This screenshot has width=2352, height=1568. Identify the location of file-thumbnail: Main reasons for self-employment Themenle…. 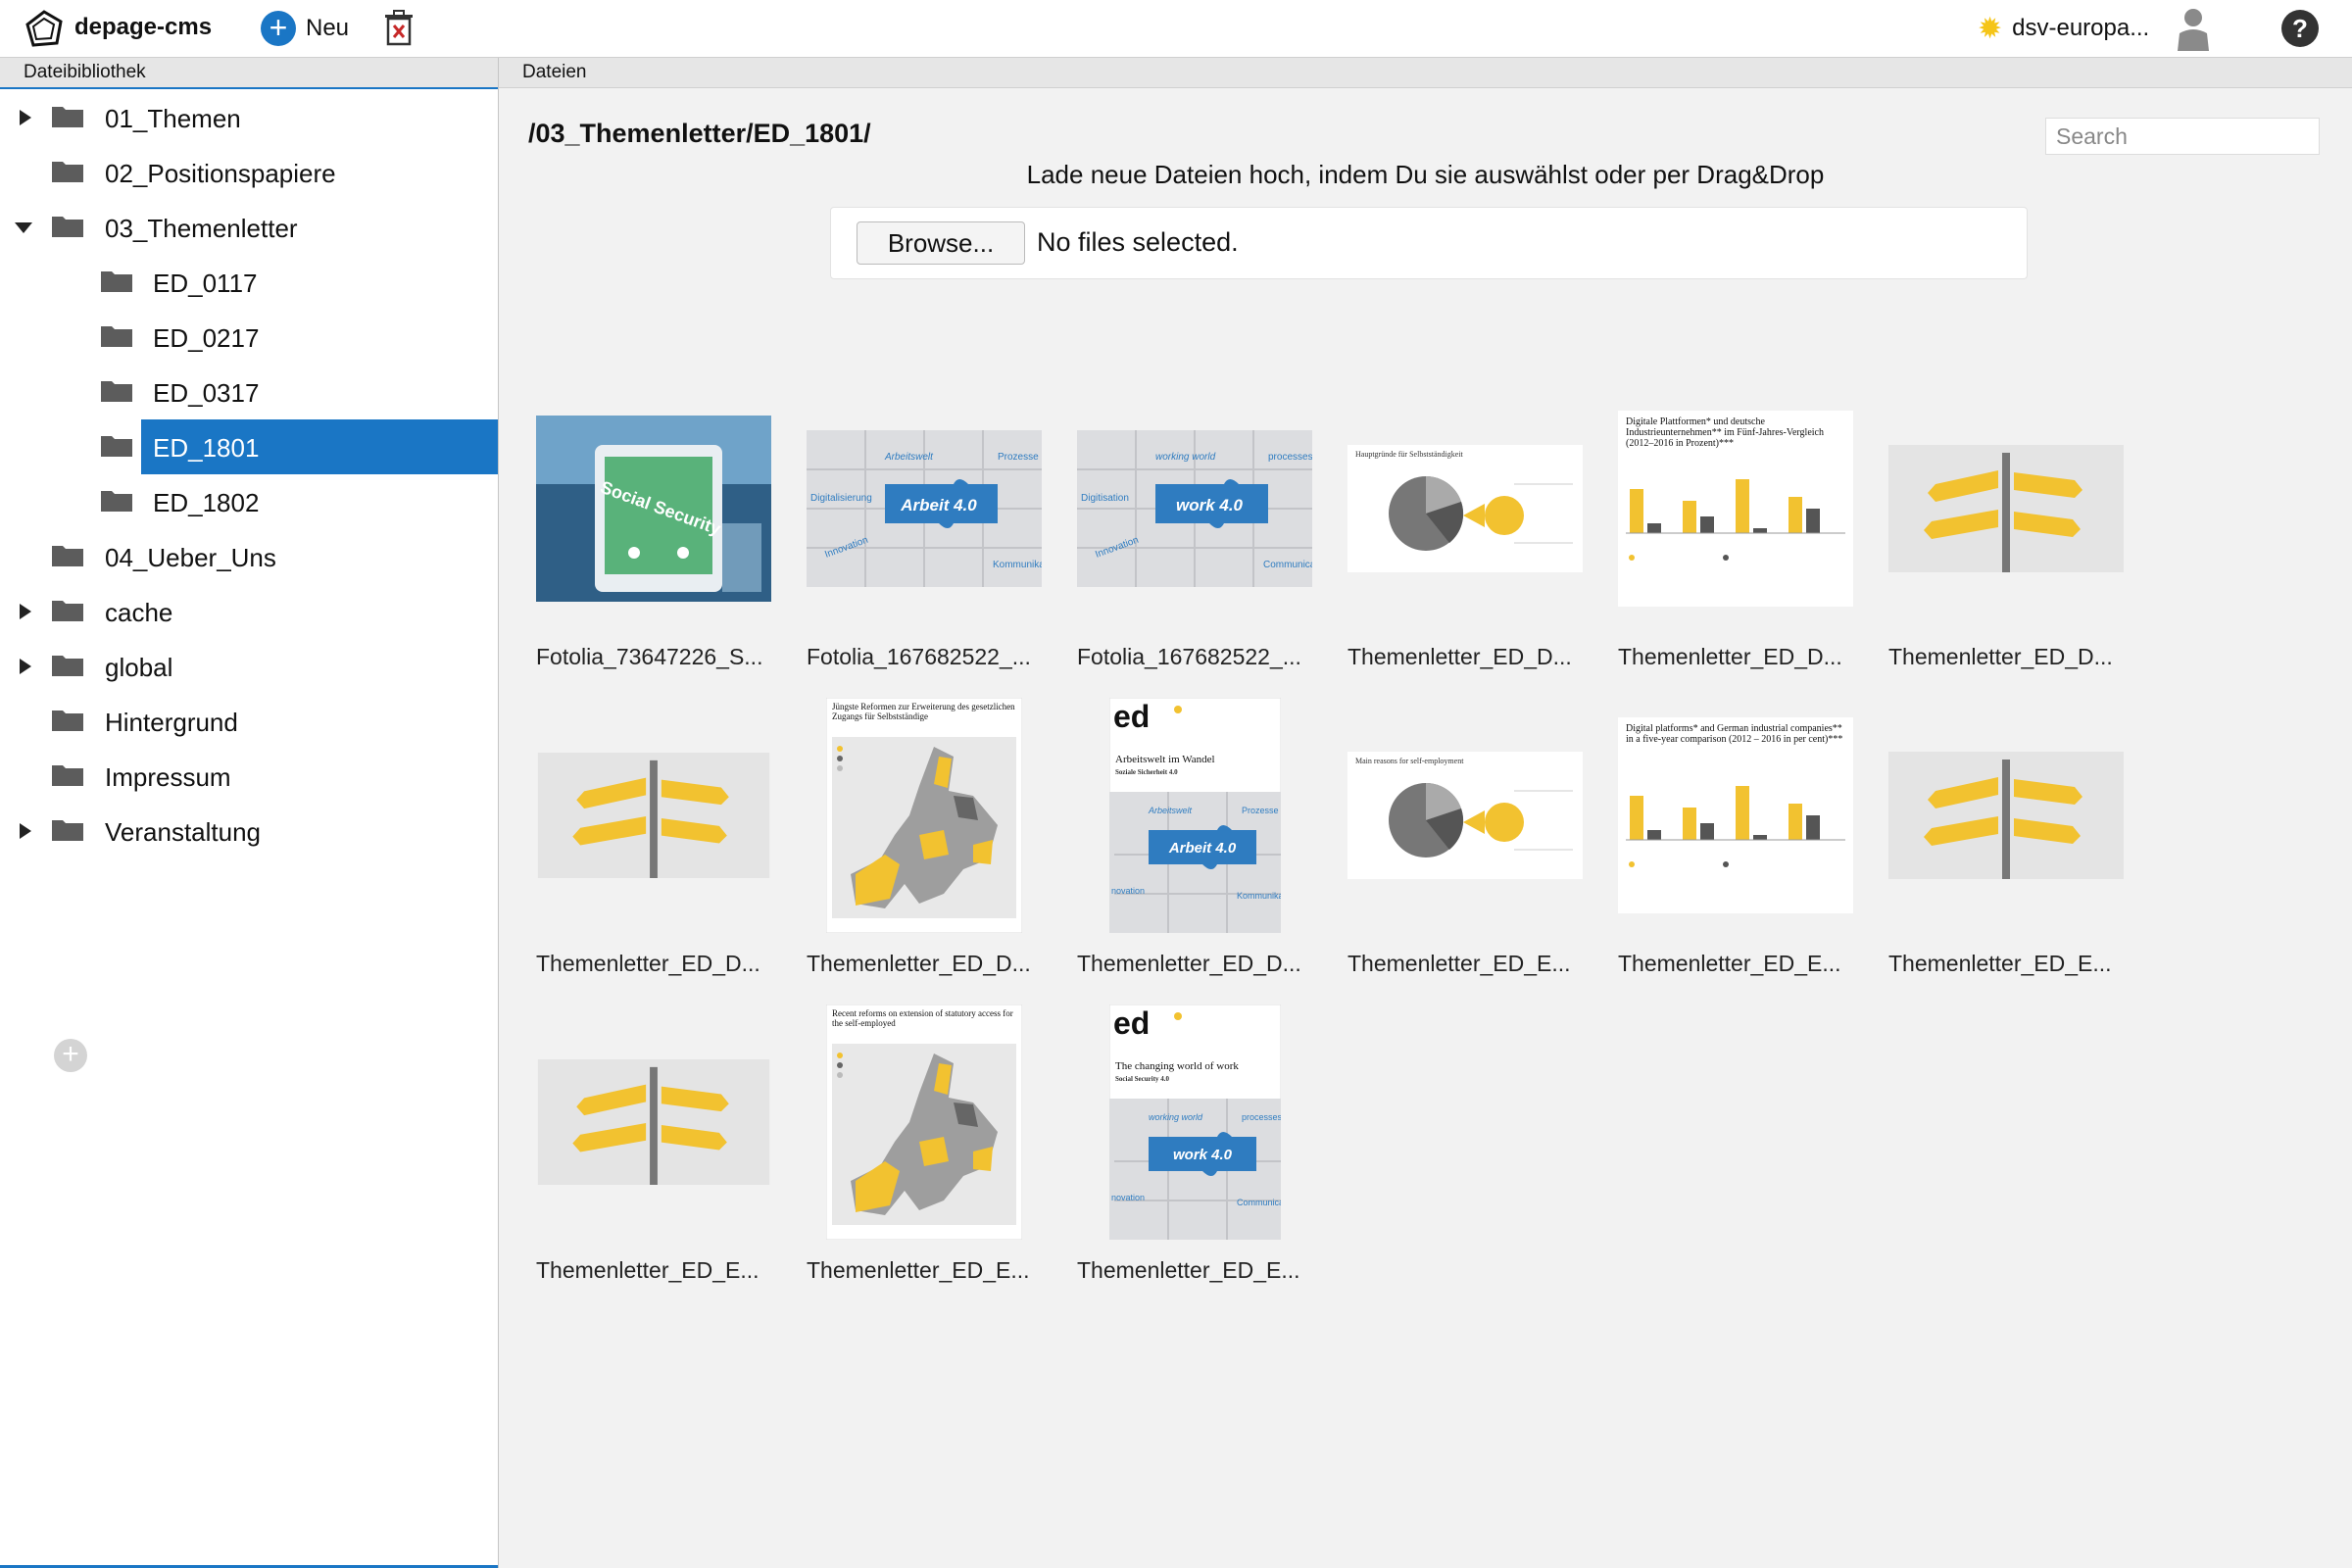
(1465, 837).